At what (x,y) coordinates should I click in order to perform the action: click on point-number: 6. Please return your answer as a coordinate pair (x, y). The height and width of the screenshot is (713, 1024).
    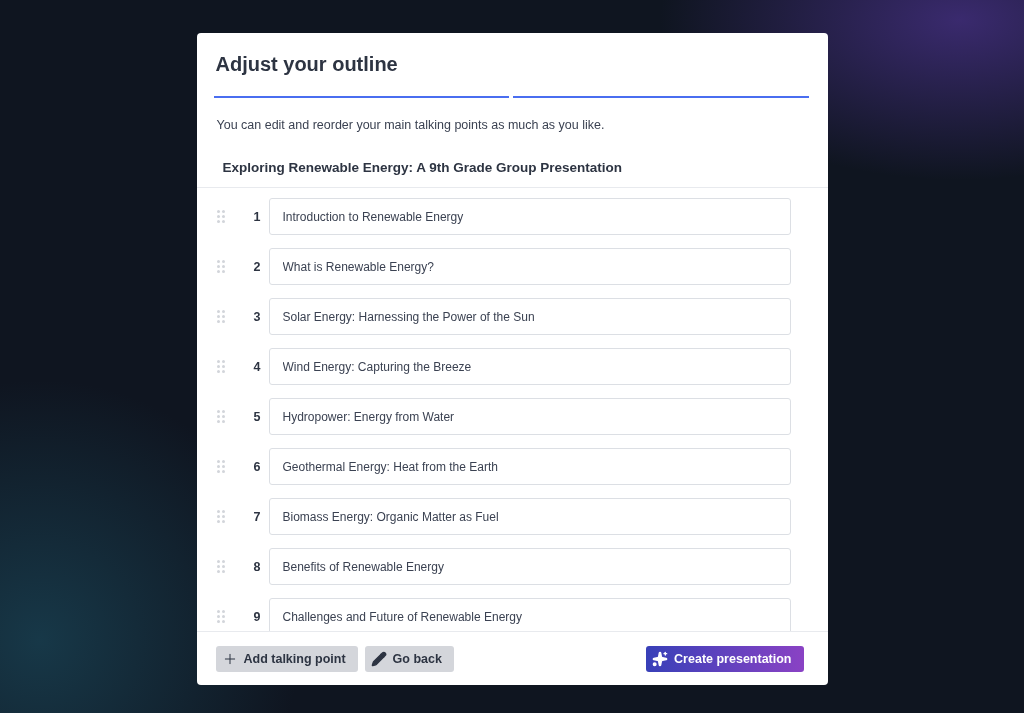
    Looking at the image, I should click on (257, 466).